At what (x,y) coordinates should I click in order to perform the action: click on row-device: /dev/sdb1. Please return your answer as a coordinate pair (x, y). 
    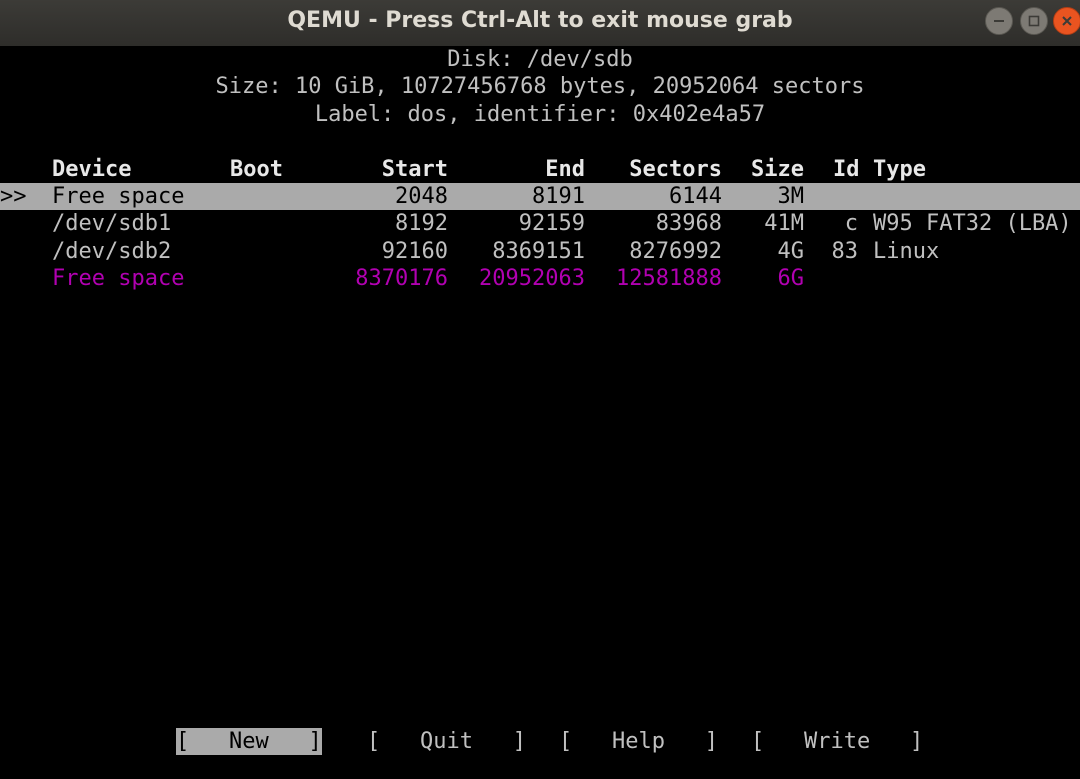
    Looking at the image, I should click on (112, 224).